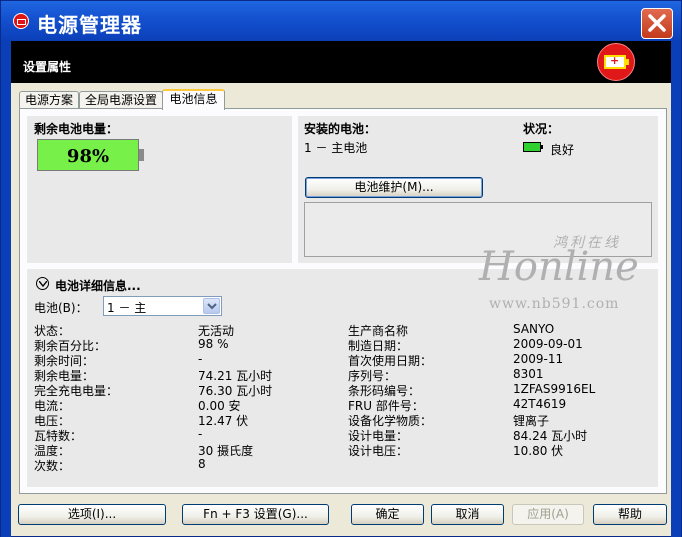 Image resolution: width=682 pixels, height=537 pixels. What do you see at coordinates (52, 466) in the screenshot?
I see `detail-label: 次数：` at bounding box center [52, 466].